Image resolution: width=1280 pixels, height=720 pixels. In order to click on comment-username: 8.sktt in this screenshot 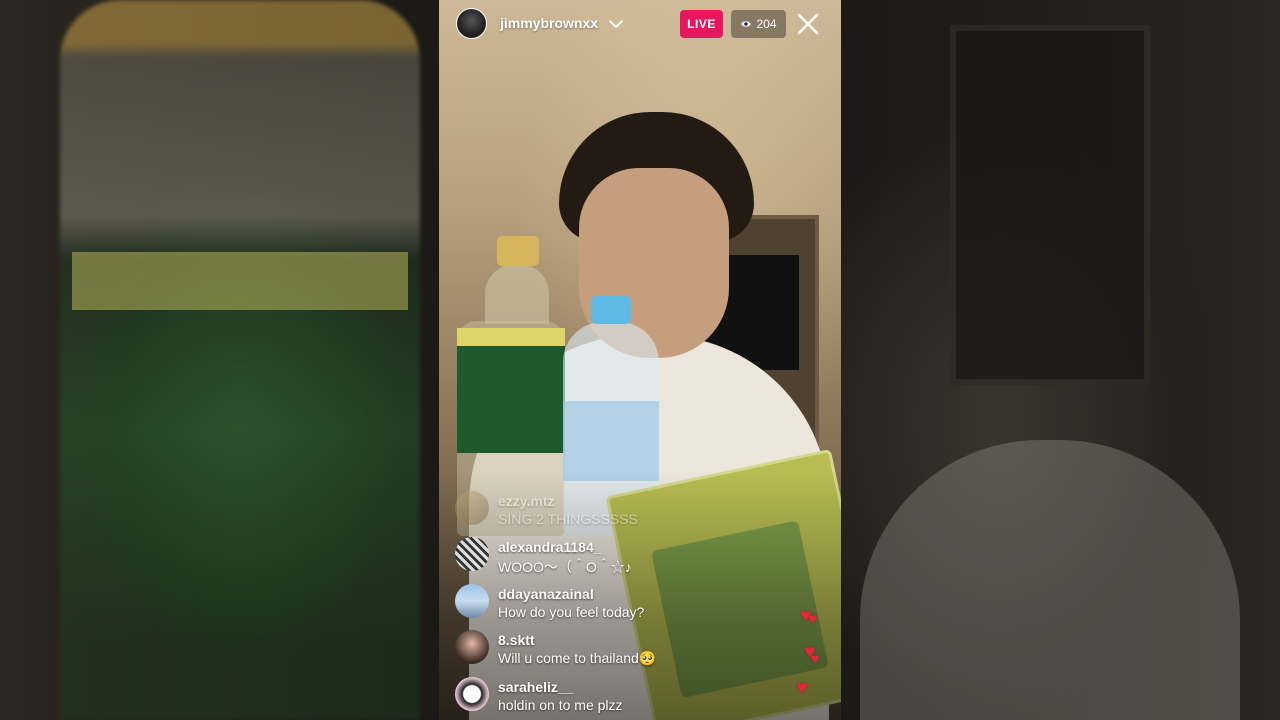, I will do `click(516, 640)`.